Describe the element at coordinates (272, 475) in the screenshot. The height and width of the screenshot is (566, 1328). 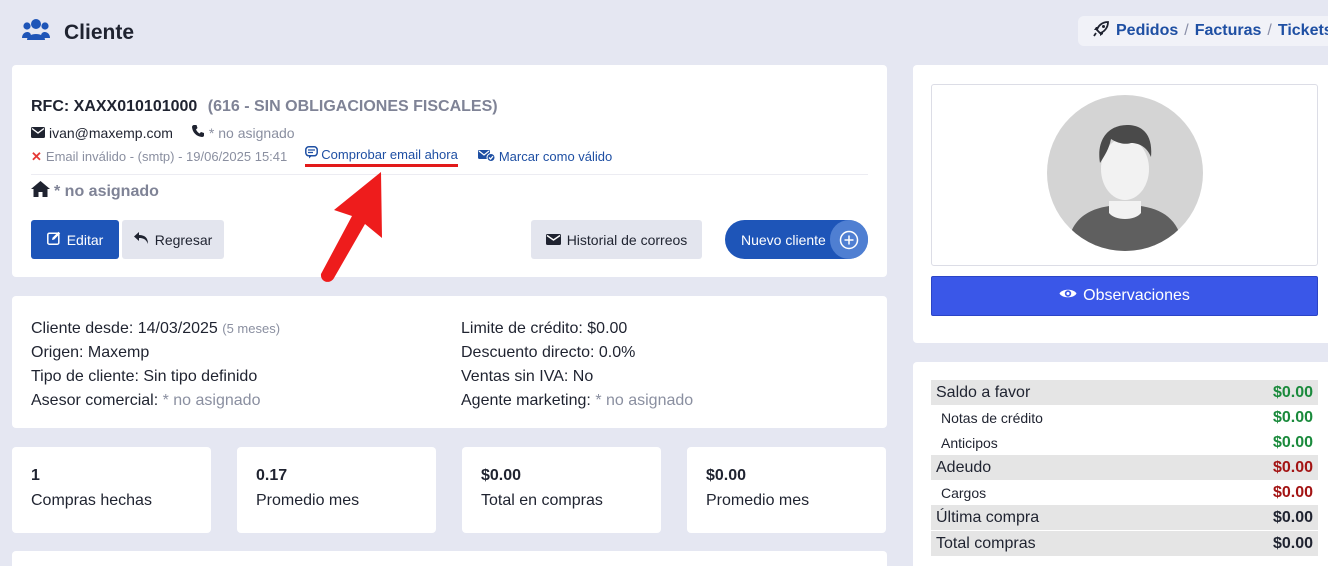
I see `stat-value: 0.17` at that location.